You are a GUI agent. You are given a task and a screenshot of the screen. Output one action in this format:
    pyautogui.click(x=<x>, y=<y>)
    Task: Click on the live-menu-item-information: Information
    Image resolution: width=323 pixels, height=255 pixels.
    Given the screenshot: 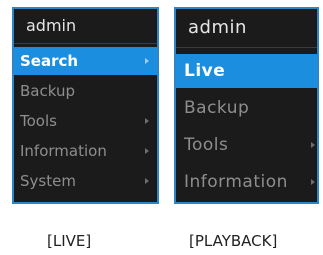 What is the action you would take?
    pyautogui.click(x=85, y=151)
    